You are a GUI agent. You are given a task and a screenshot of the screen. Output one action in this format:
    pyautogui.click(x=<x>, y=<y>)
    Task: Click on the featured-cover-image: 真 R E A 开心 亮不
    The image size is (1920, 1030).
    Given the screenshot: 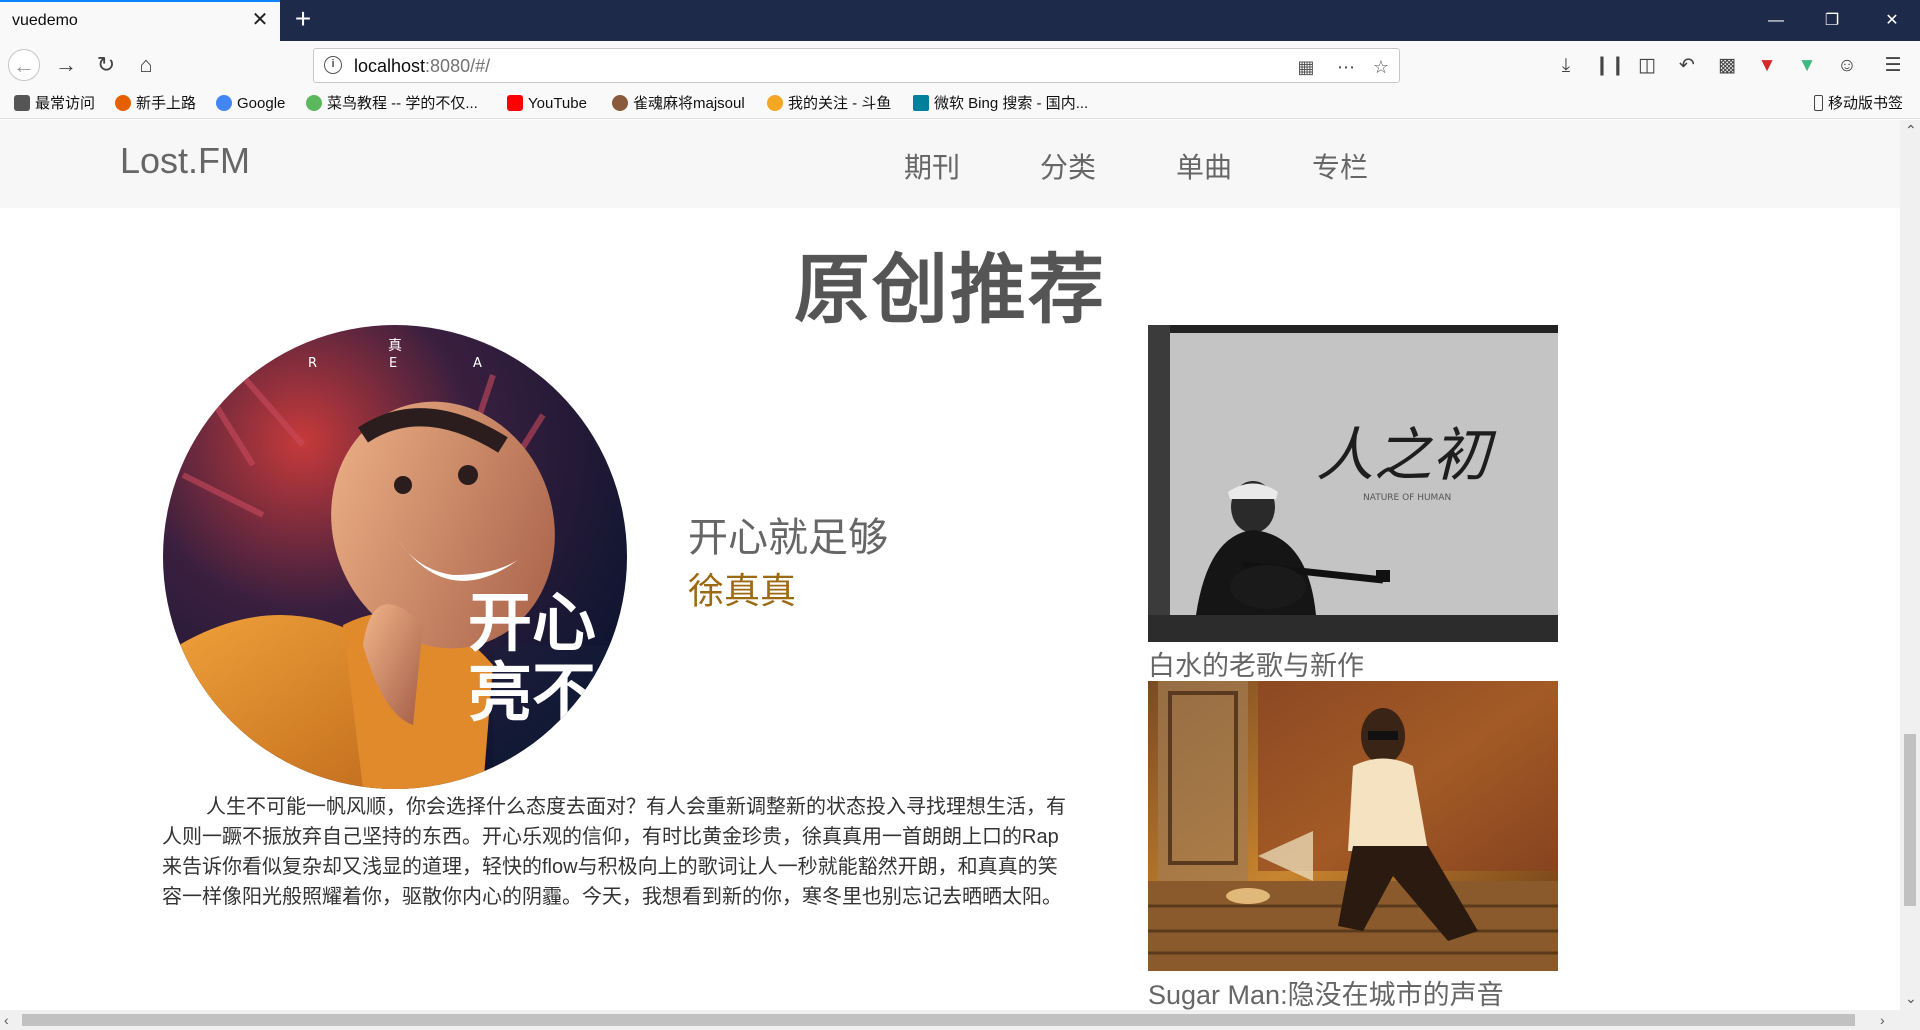 What is the action you would take?
    pyautogui.click(x=395, y=557)
    